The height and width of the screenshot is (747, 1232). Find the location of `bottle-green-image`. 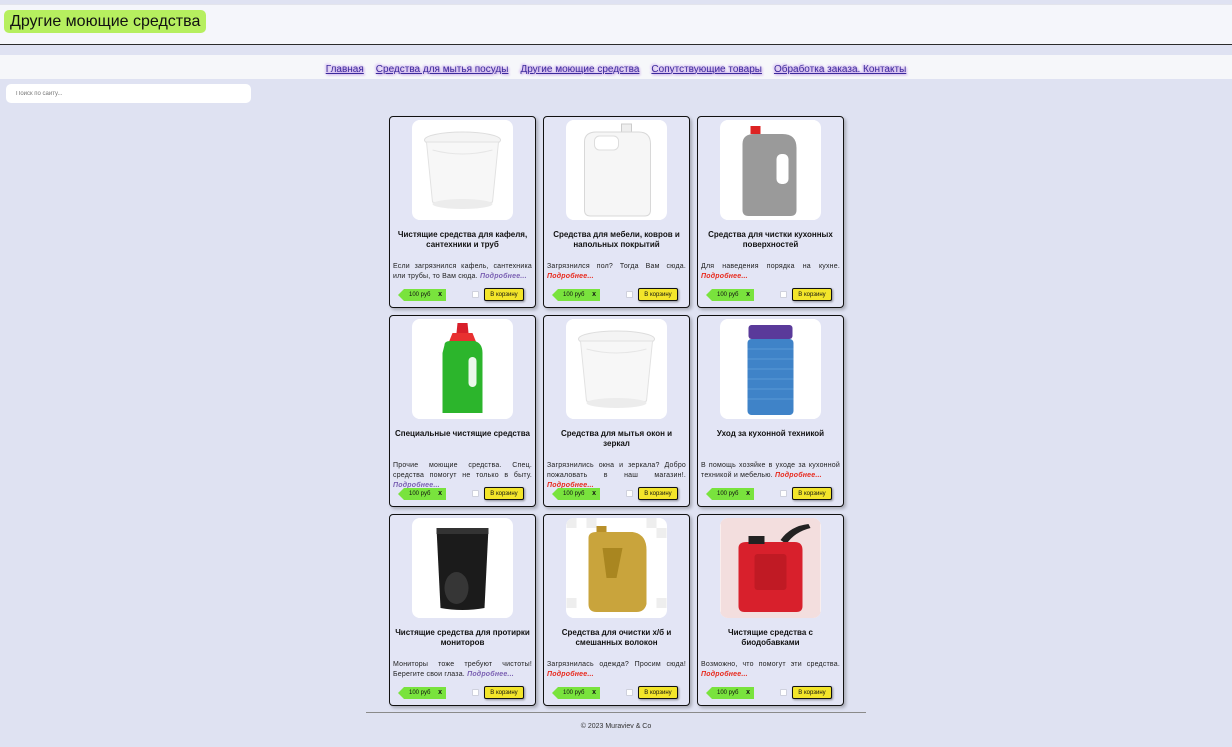

bottle-green-image is located at coordinates (462, 369).